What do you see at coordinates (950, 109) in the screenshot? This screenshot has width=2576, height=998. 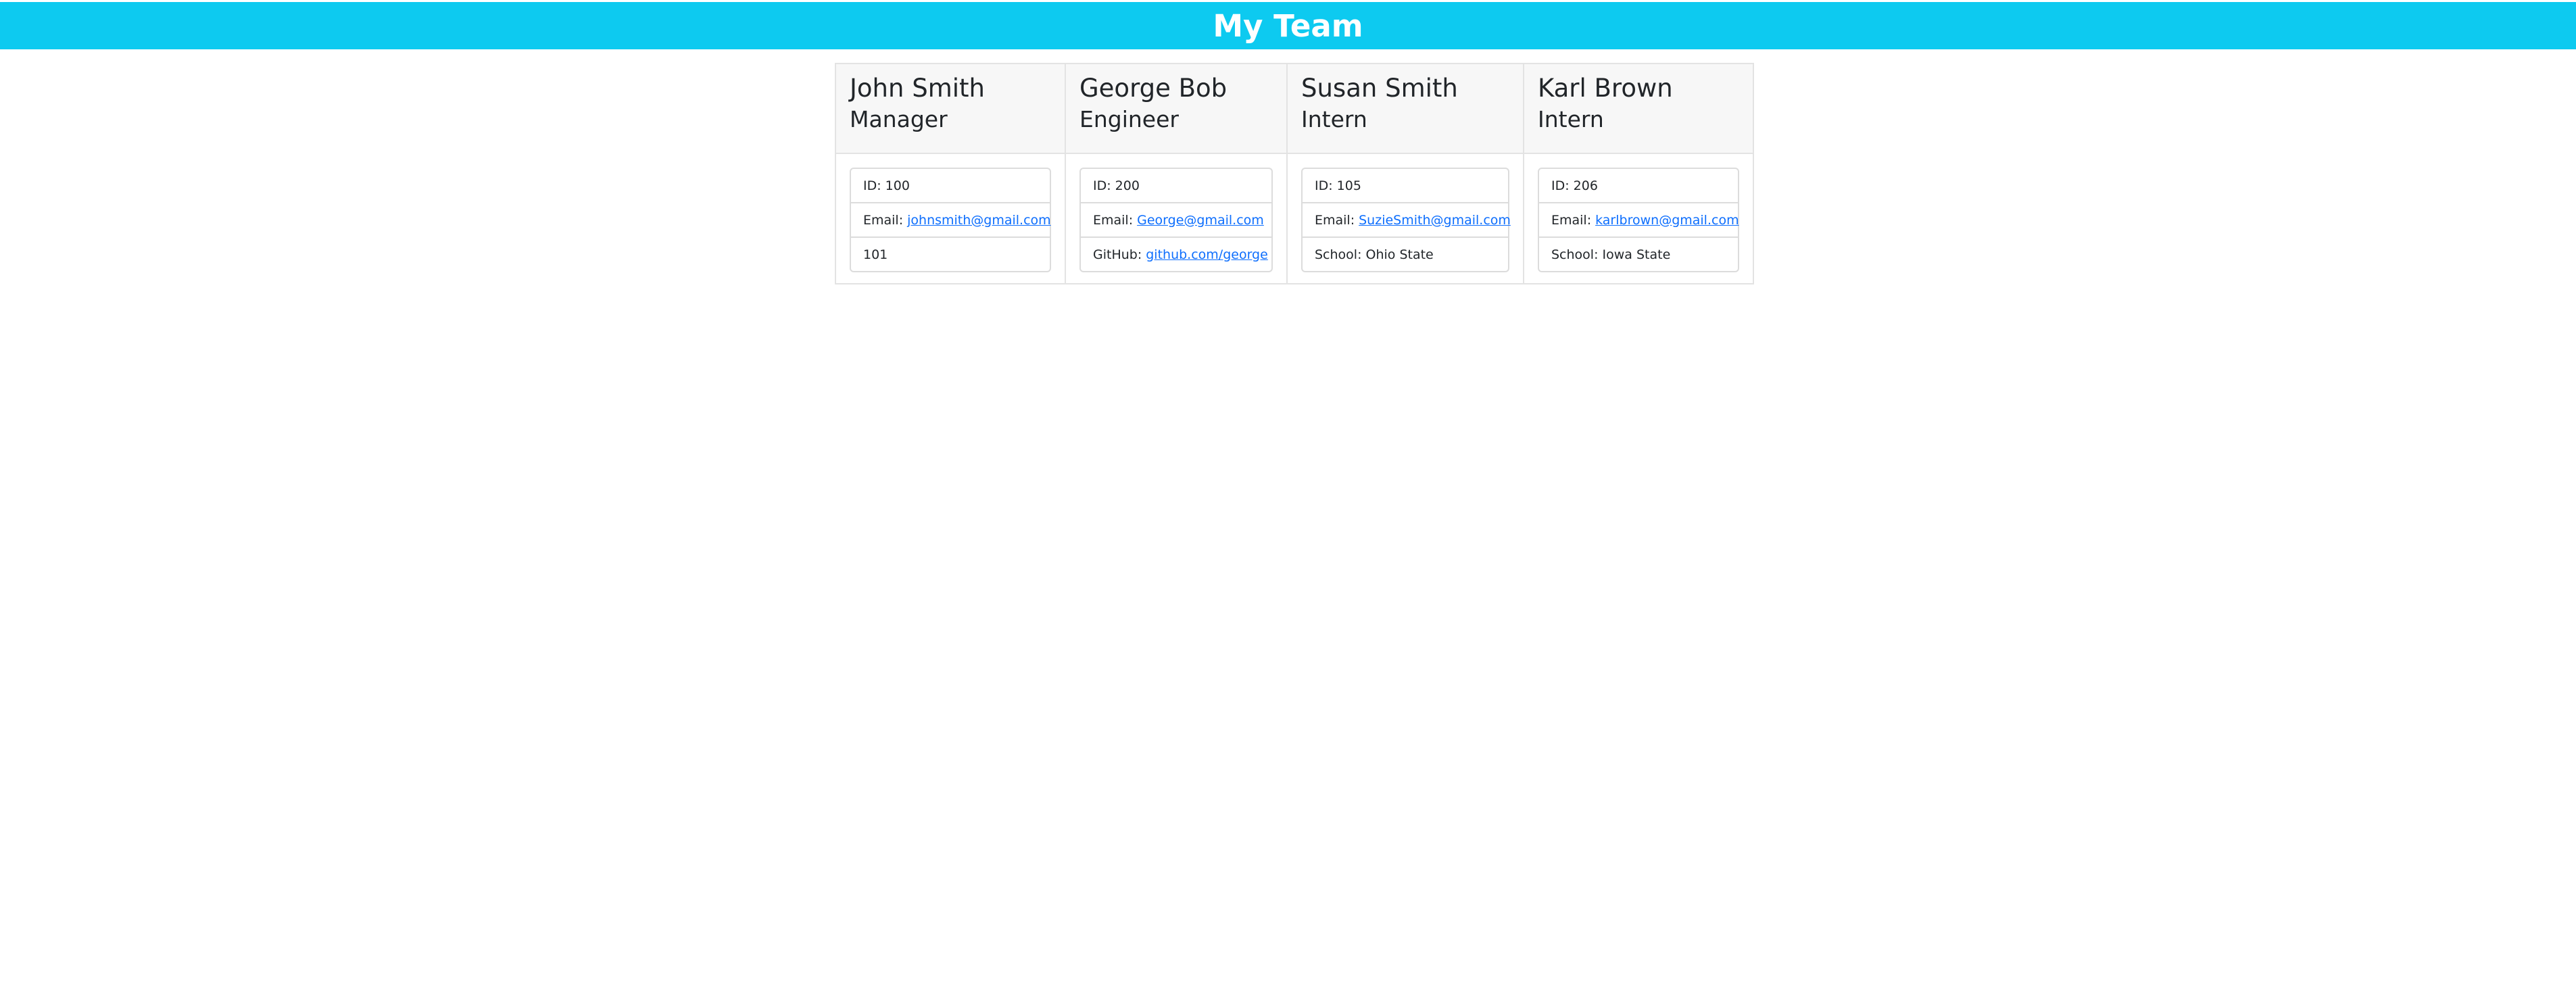 I see `card-header: John Smith Manager` at bounding box center [950, 109].